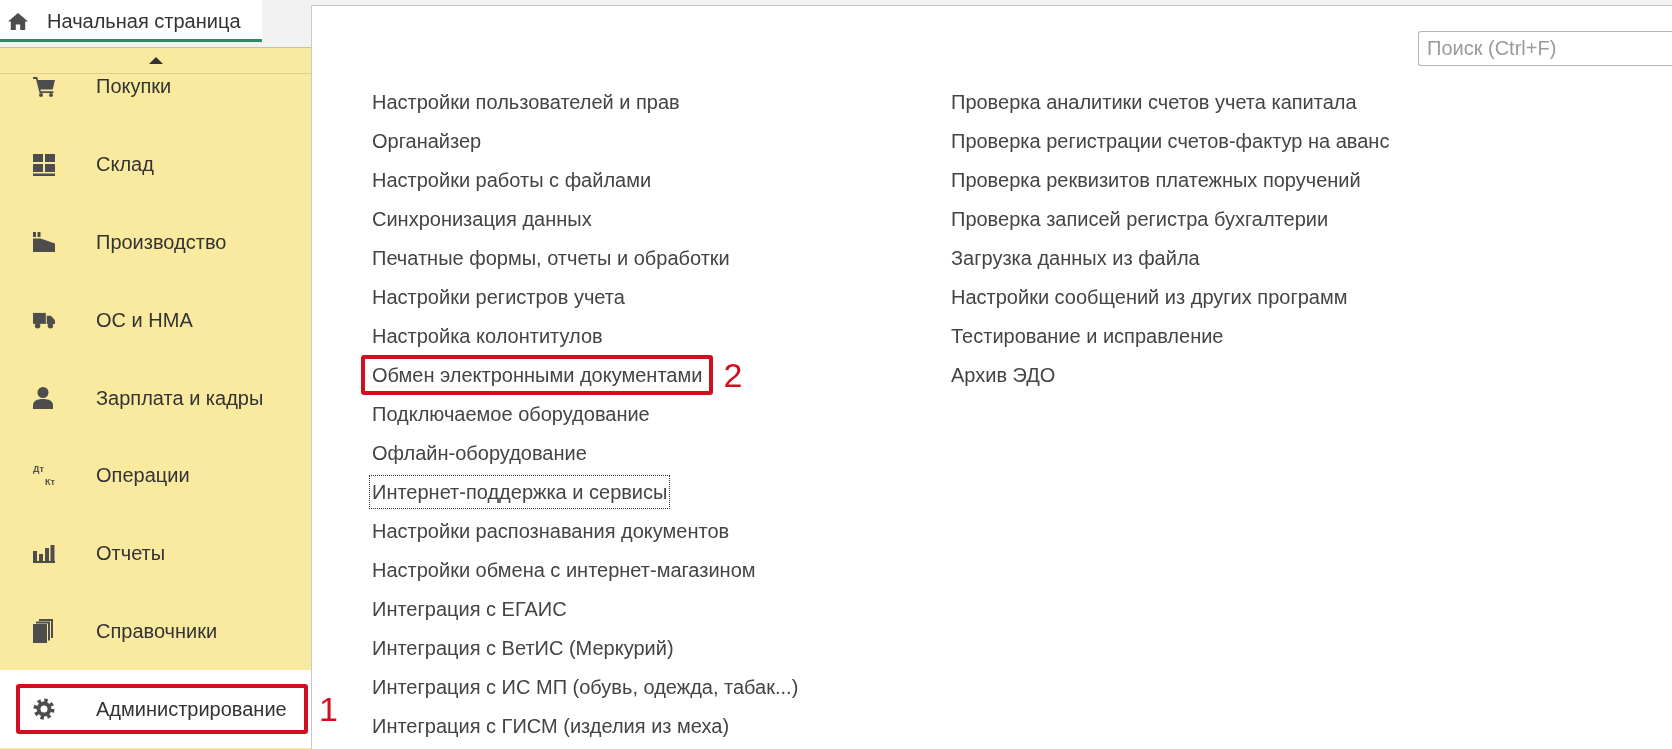 The image size is (1672, 749). I want to click on sidebar-item: Справочники, so click(162, 631).